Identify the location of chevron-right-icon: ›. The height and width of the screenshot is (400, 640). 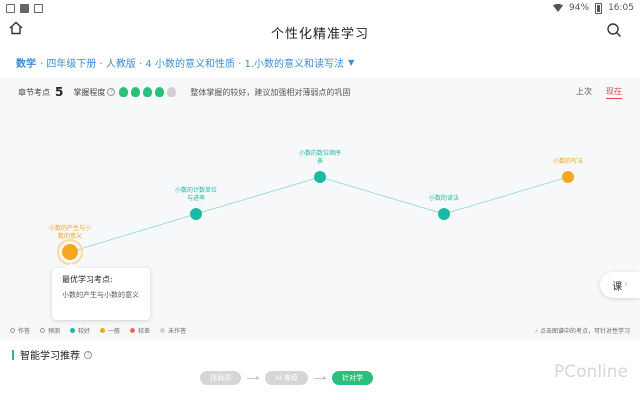
(626, 285).